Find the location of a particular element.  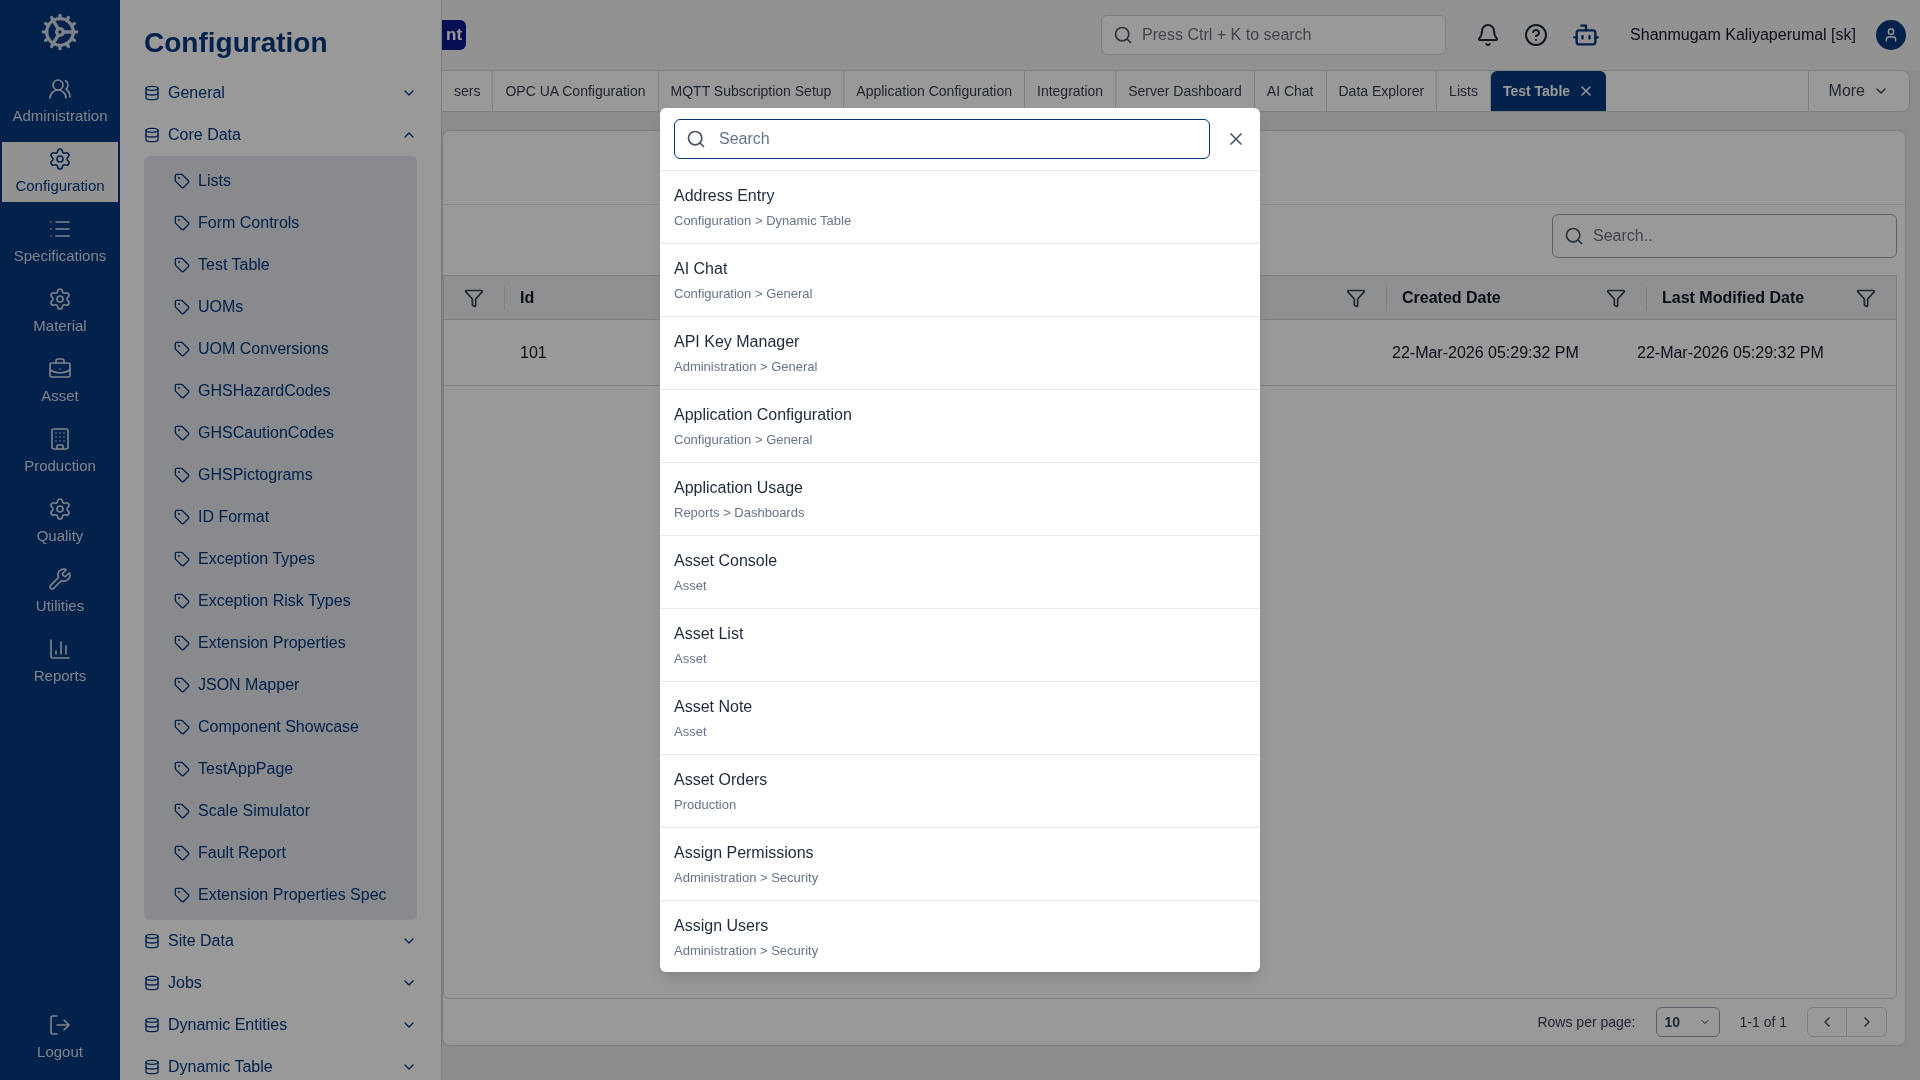

search-icon is located at coordinates (696, 139).